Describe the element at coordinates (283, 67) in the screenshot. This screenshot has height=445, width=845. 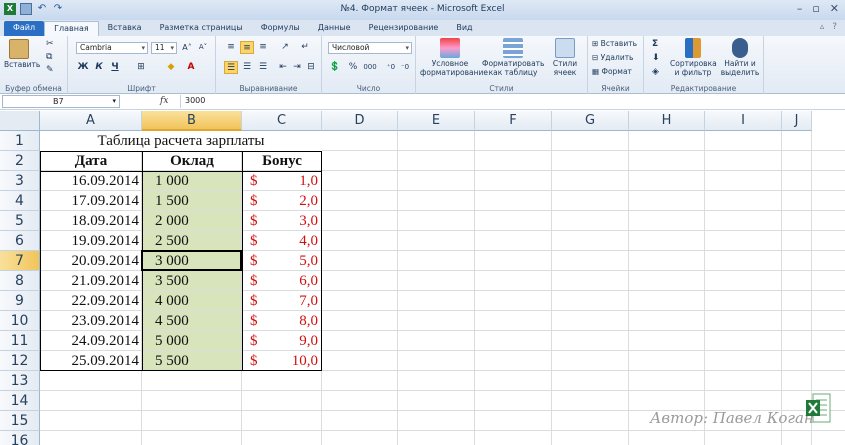
I see `indent-decrease-icon: ⇤` at that location.